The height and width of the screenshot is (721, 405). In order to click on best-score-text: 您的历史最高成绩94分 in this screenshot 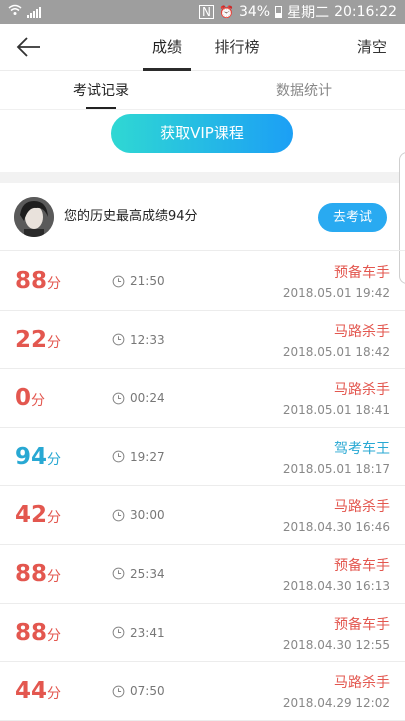, I will do `click(131, 216)`.